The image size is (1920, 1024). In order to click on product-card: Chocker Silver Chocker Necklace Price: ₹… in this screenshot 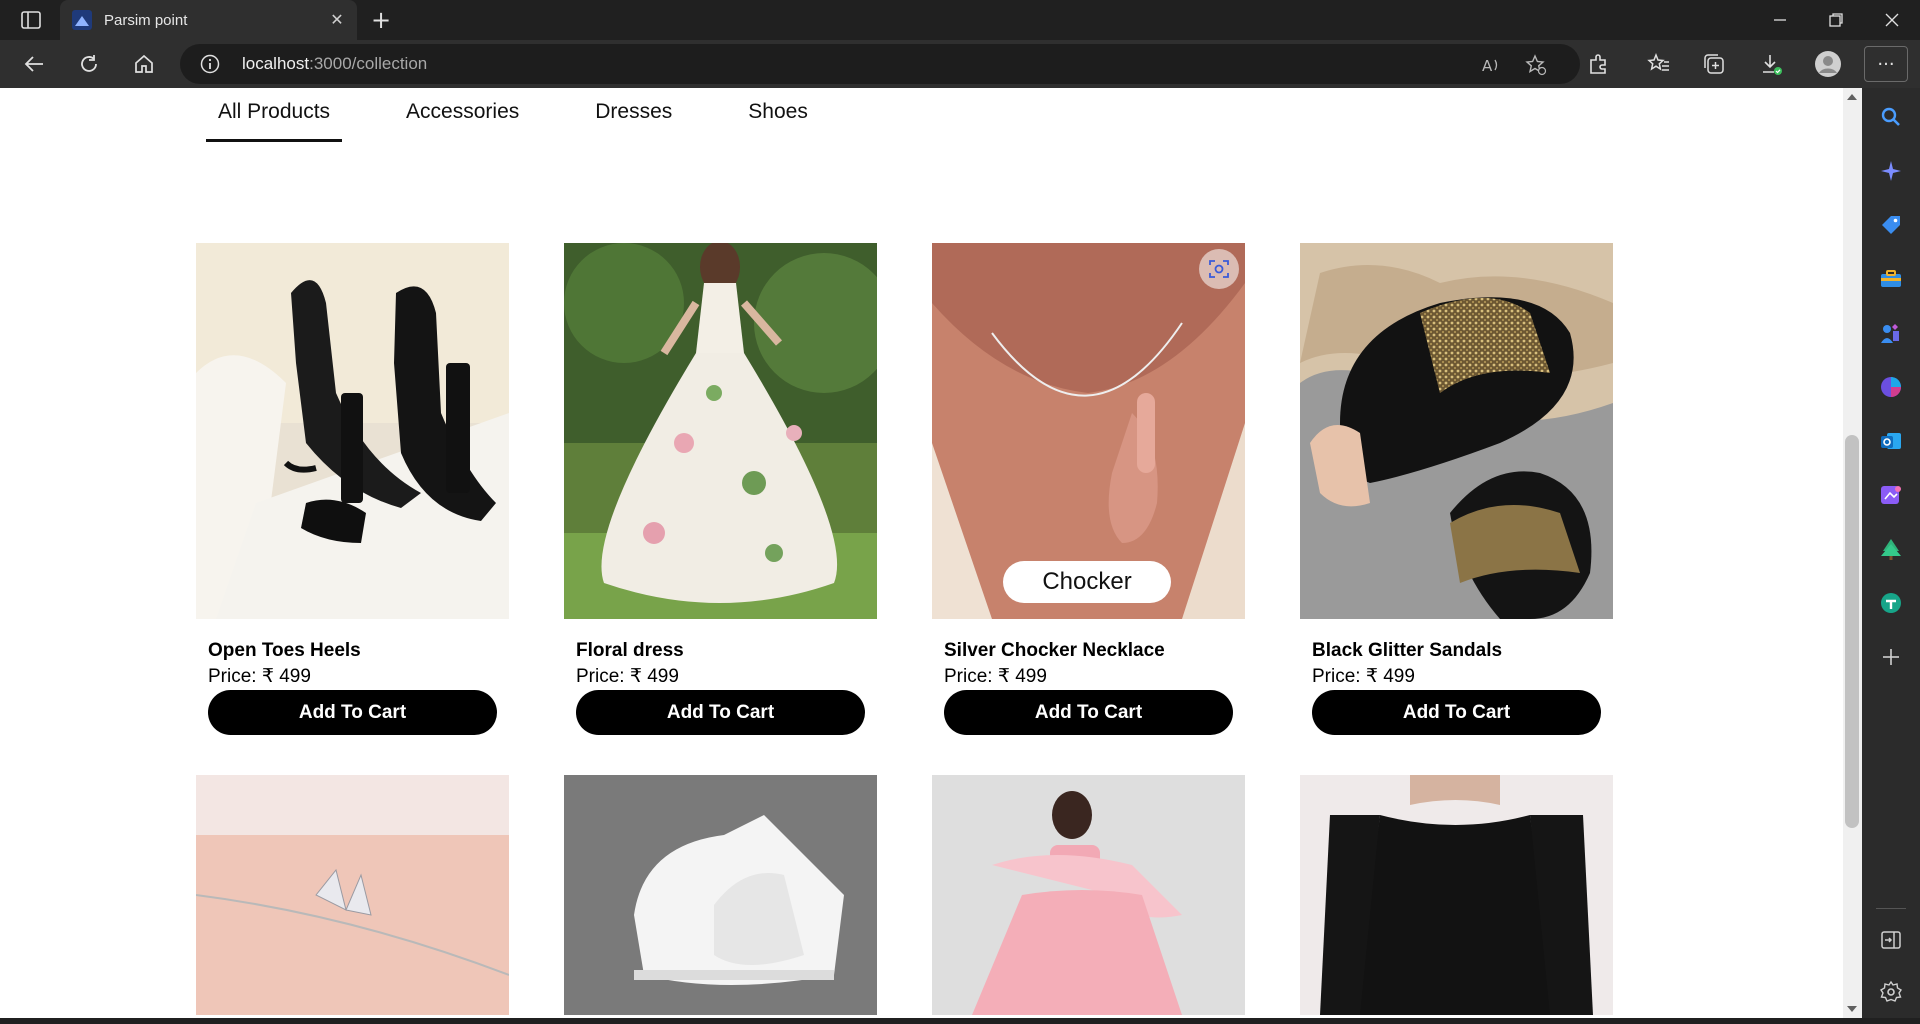, I will do `click(1088, 489)`.